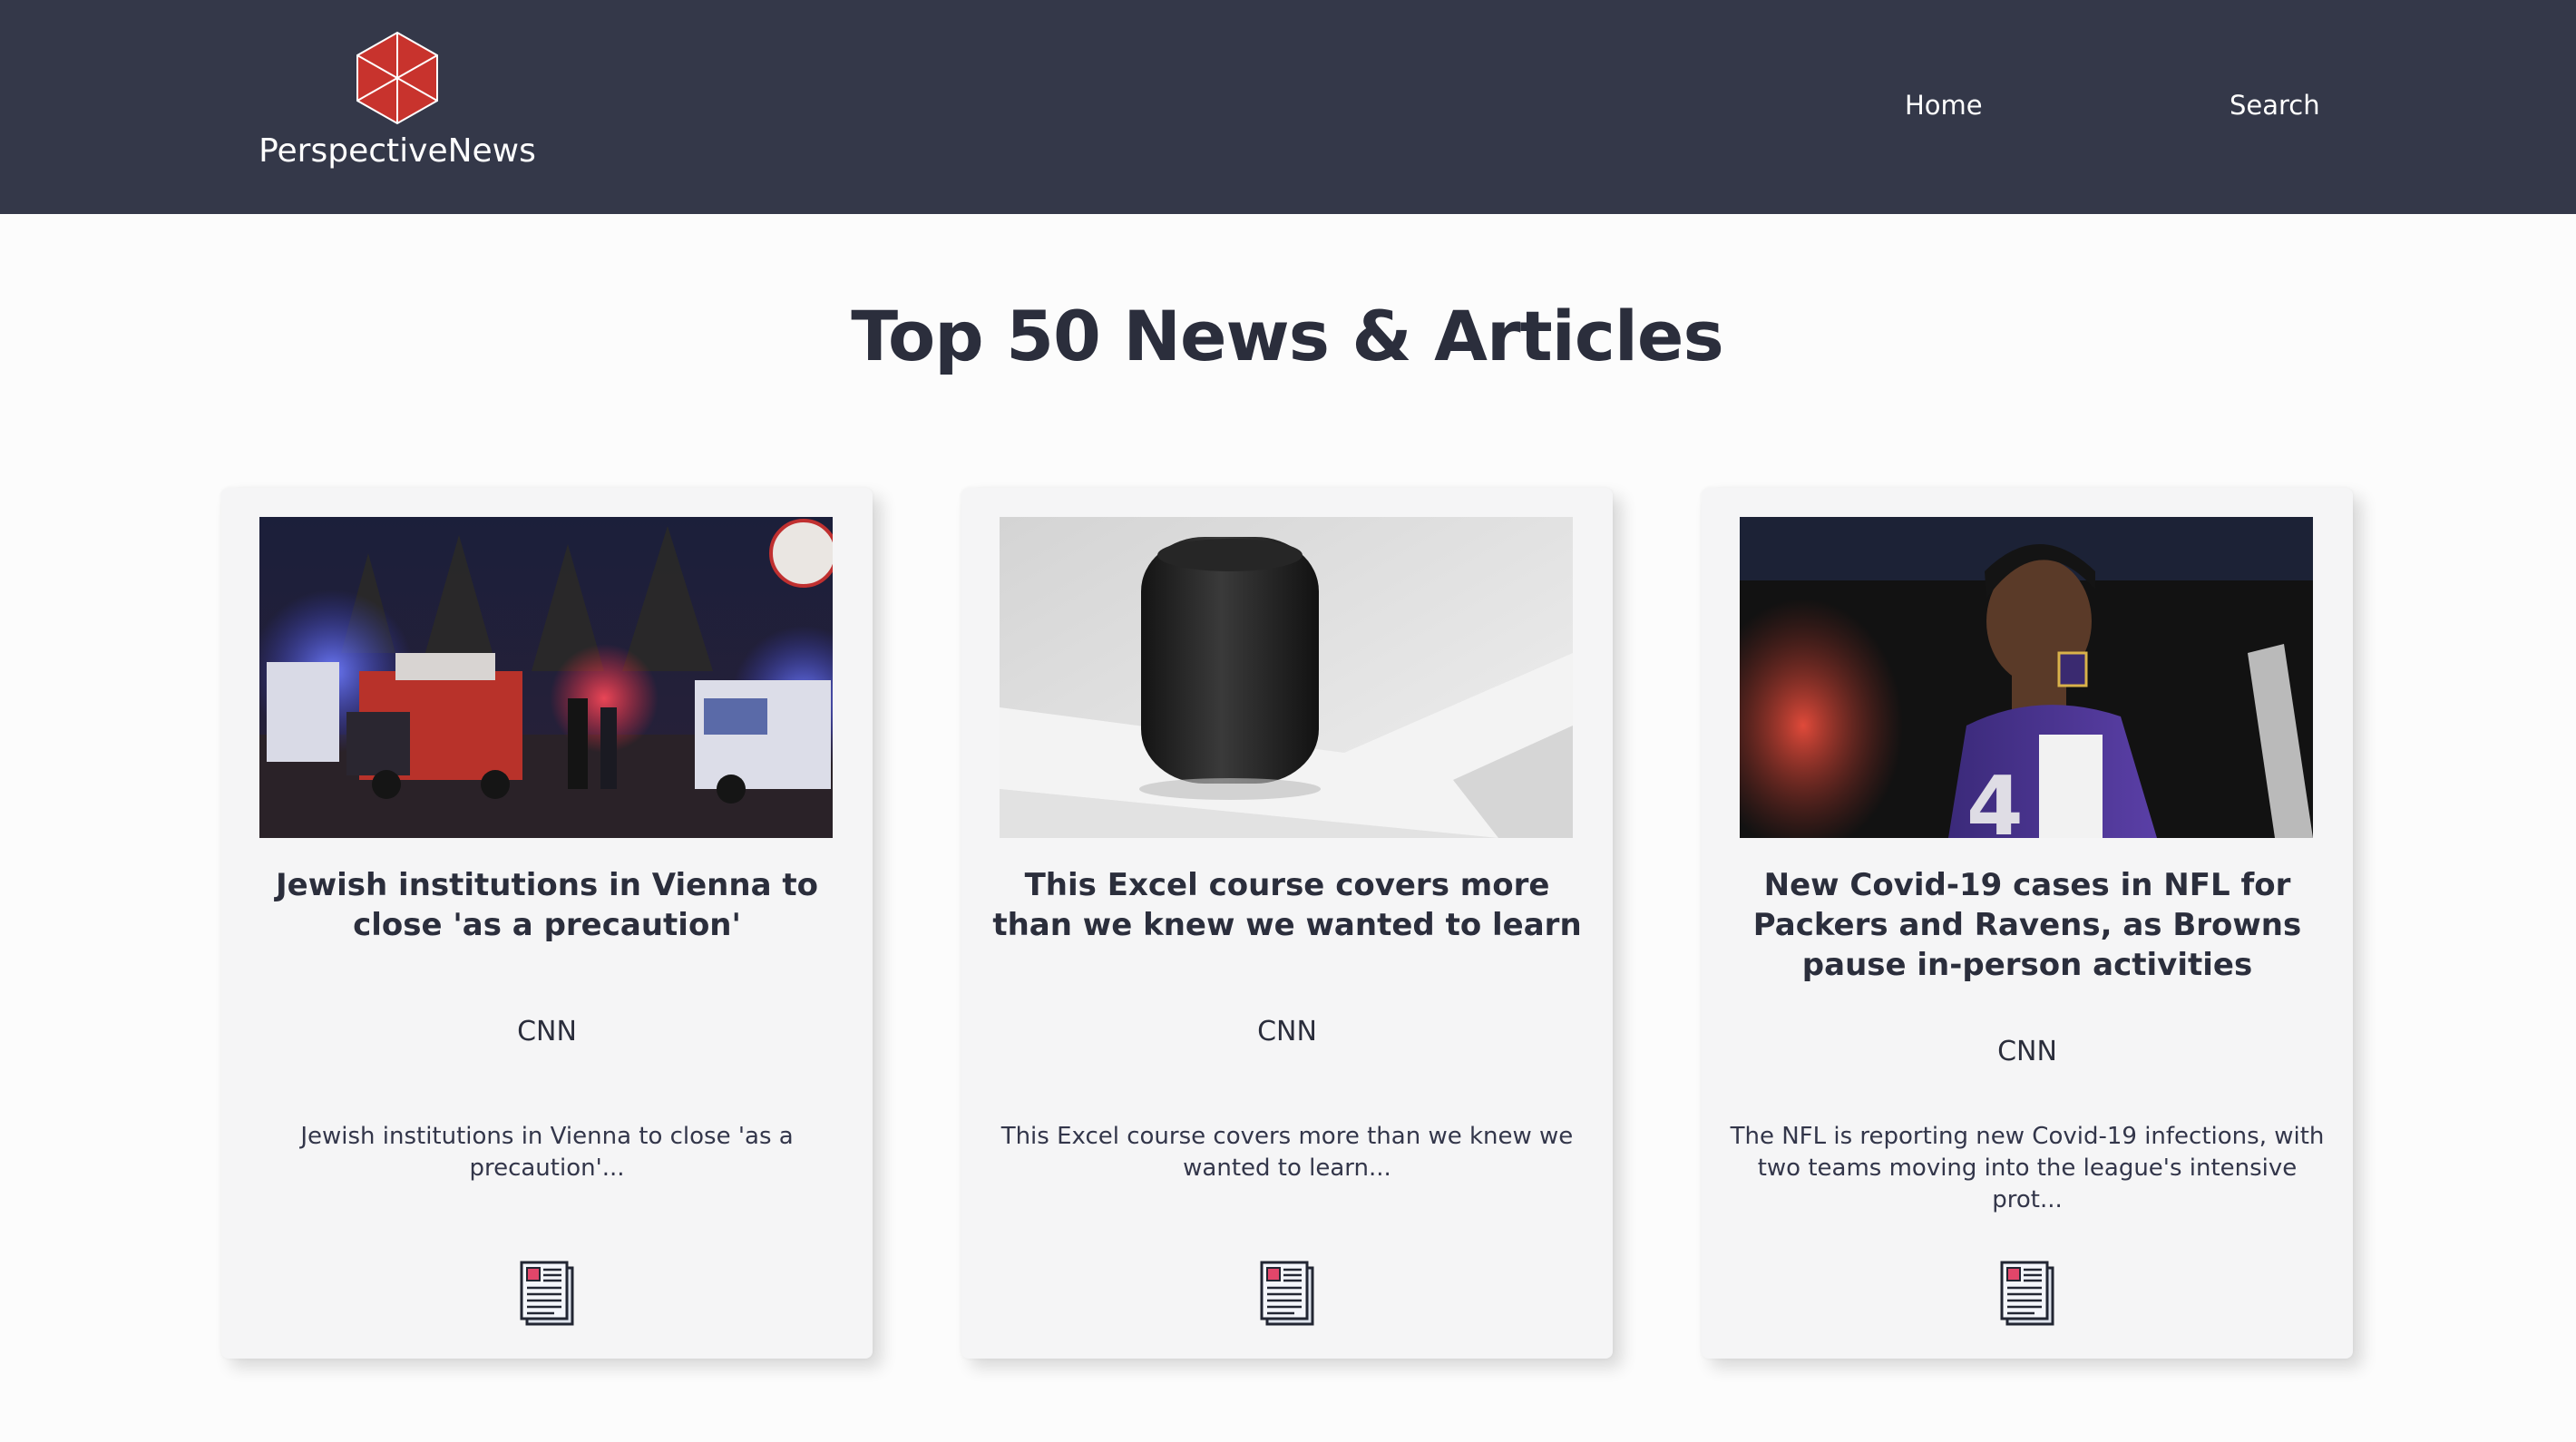  What do you see at coordinates (1944, 105) in the screenshot?
I see `nav-home-link: Home` at bounding box center [1944, 105].